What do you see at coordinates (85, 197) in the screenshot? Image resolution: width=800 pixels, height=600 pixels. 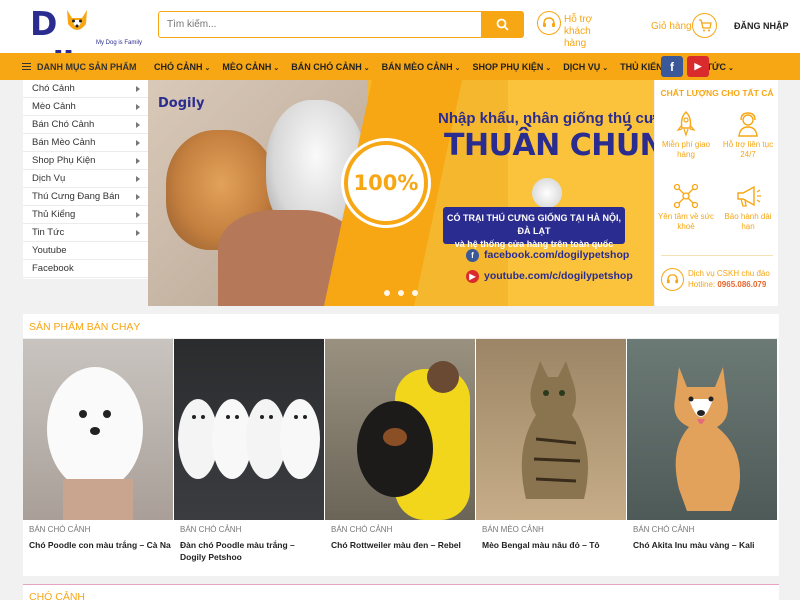 I see `sidebar-item-thu-cung-dang-ban: Thú Cưng Đang Bán` at bounding box center [85, 197].